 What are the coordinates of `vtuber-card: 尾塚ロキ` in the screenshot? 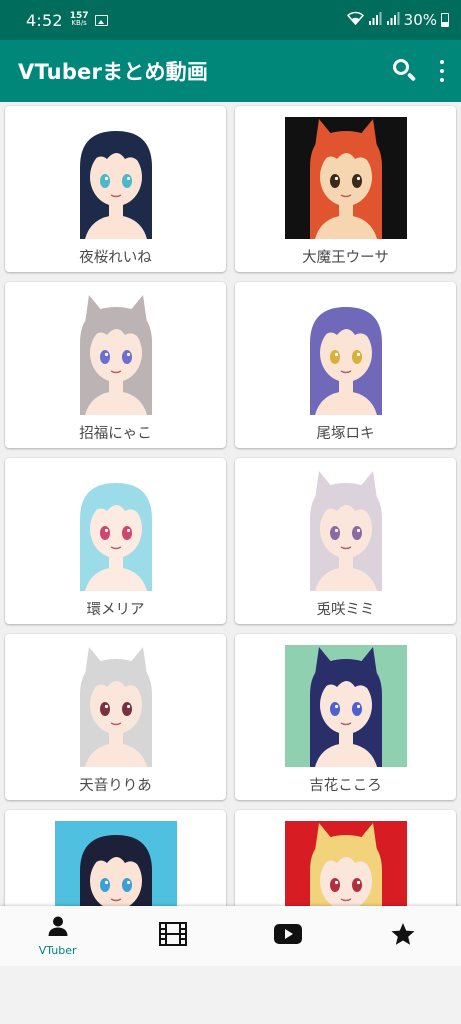 It's located at (345, 365).